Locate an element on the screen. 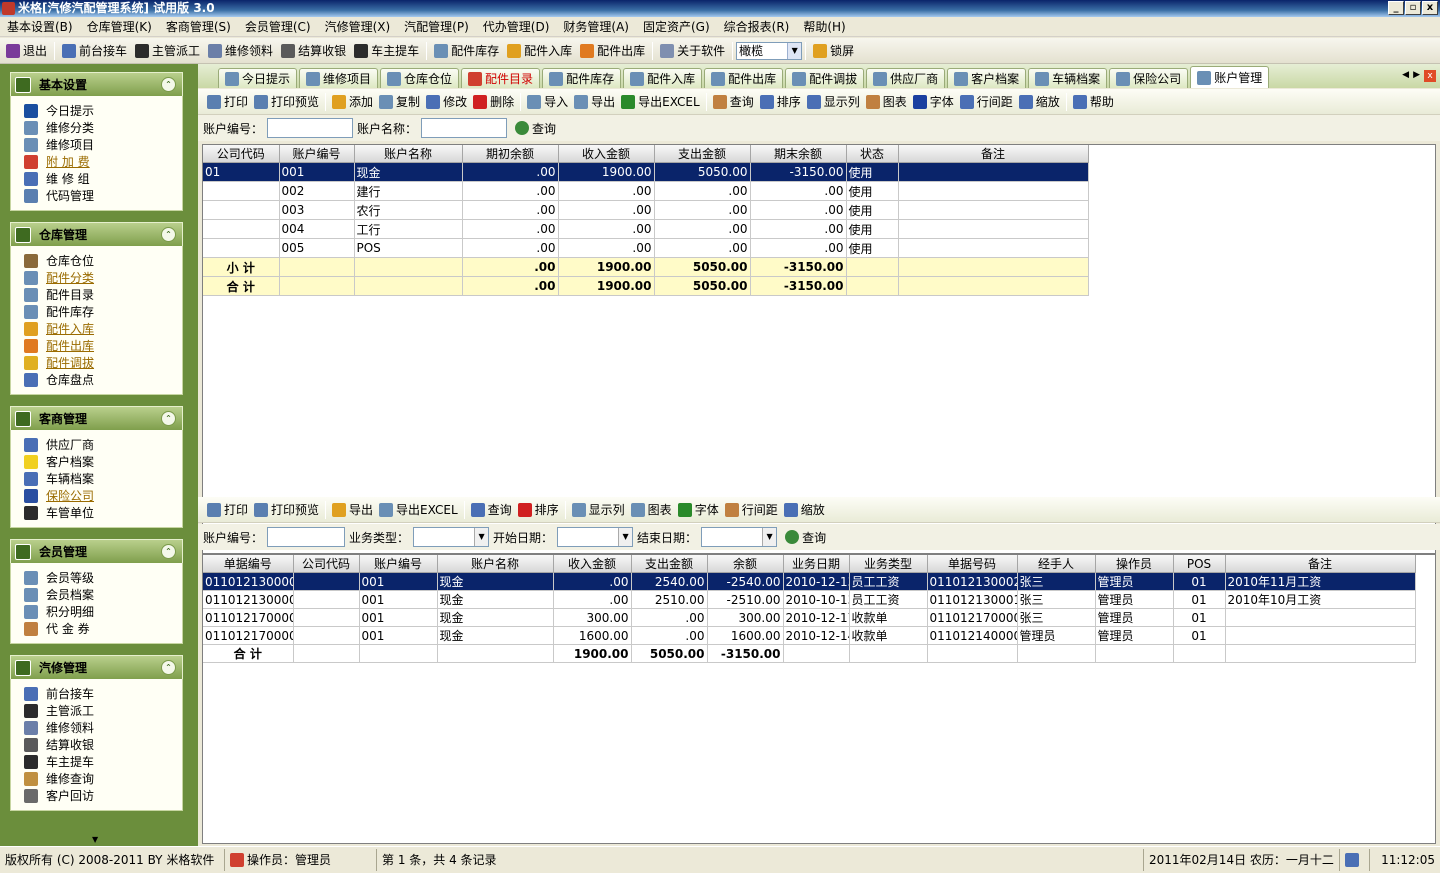 This screenshot has width=1440, height=873. grid-tool-button-16: 帮助 is located at coordinates (1093, 102).